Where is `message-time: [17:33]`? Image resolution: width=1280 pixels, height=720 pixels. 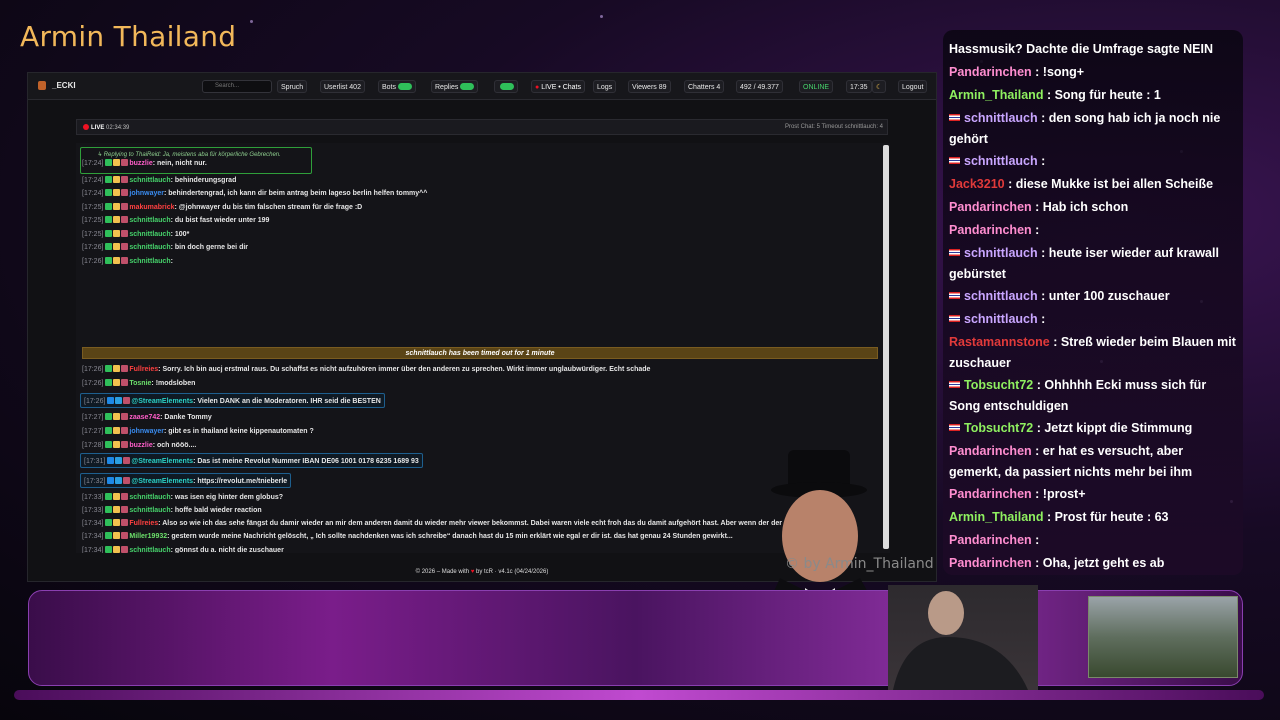 message-time: [17:33] is located at coordinates (93, 510).